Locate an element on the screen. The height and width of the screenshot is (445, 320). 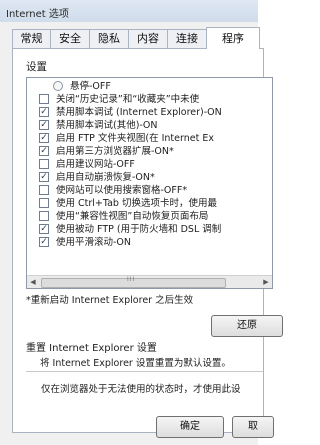
tab-content: 内容 is located at coordinates (148, 38).